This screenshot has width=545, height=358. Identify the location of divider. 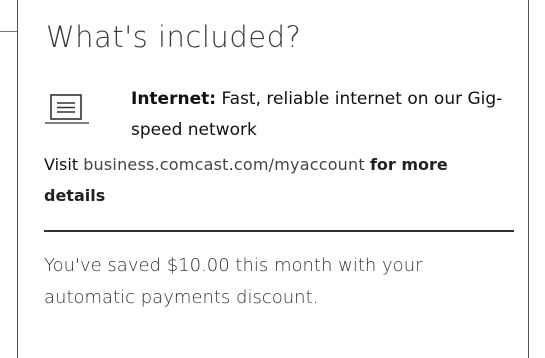
(279, 231).